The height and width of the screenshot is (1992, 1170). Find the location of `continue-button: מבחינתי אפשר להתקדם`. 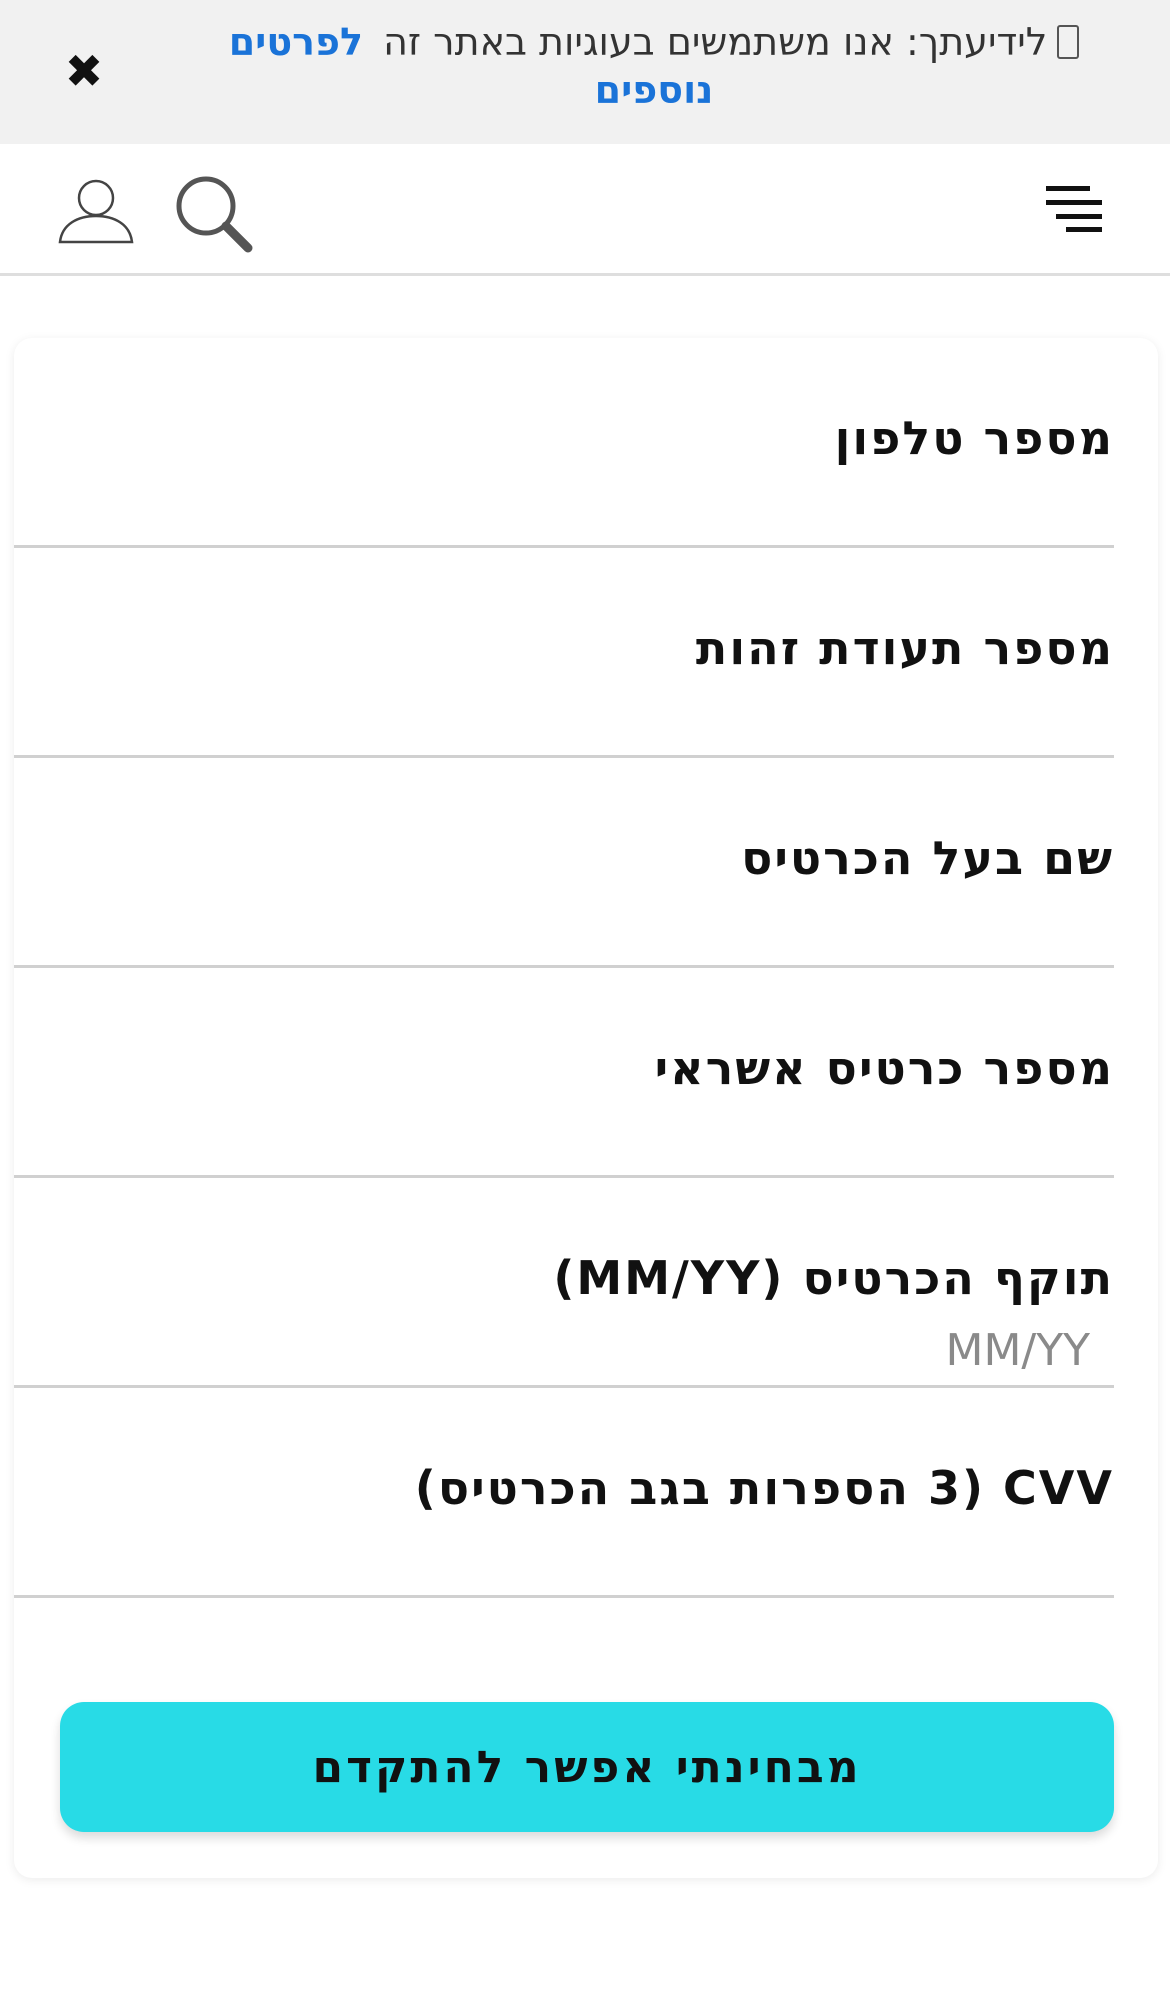

continue-button: מבחינתי אפשר להתקדם is located at coordinates (587, 1767).